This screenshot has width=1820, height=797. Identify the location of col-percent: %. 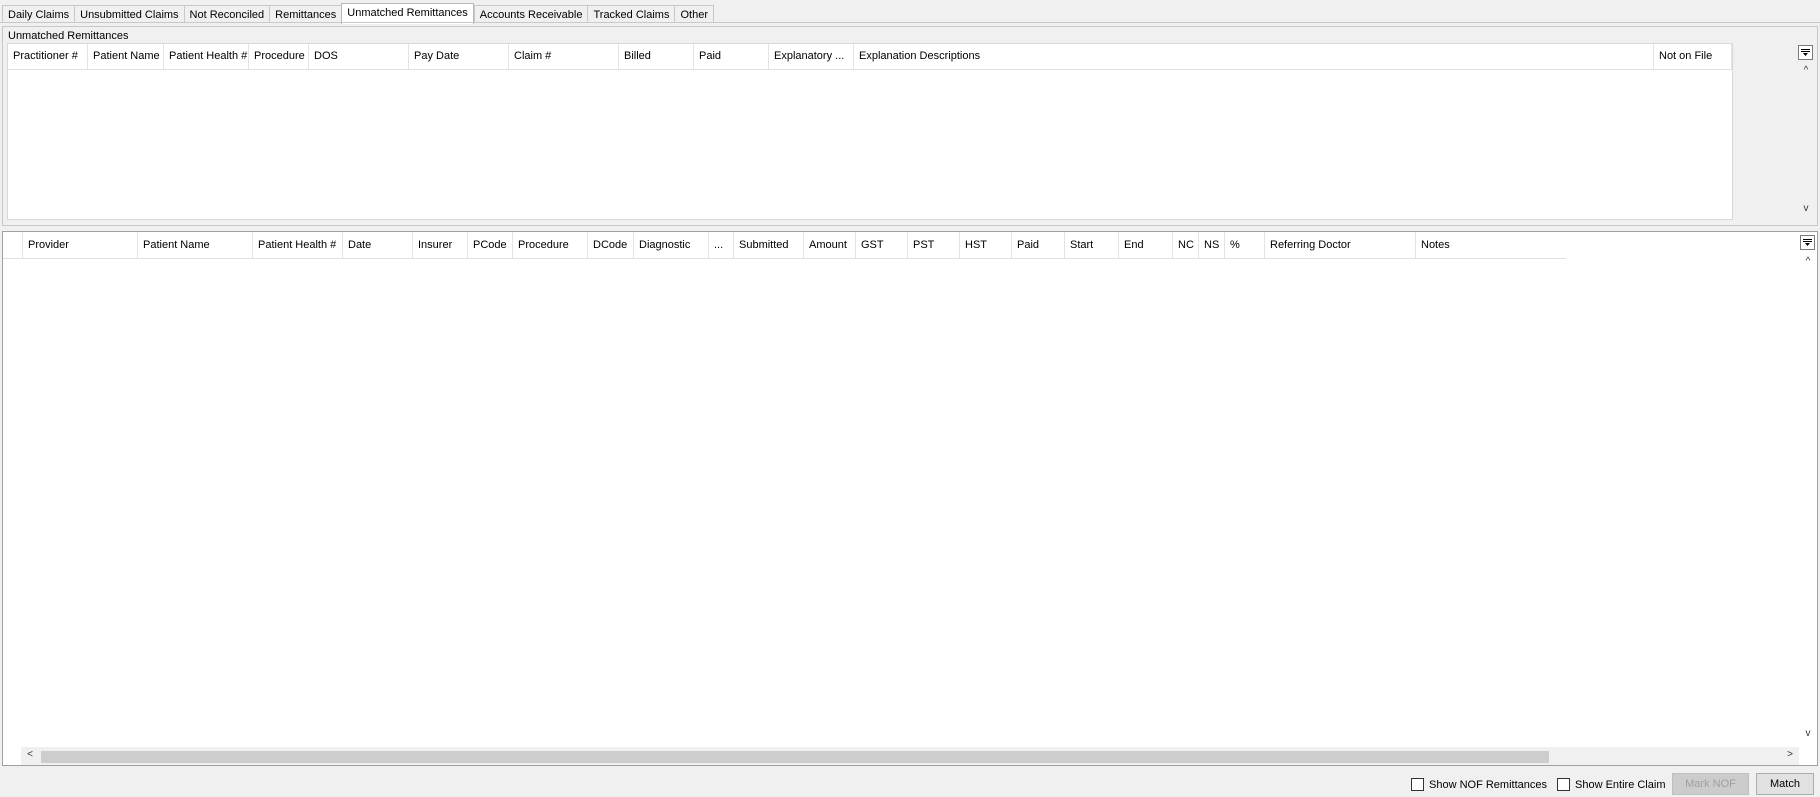
(1245, 245).